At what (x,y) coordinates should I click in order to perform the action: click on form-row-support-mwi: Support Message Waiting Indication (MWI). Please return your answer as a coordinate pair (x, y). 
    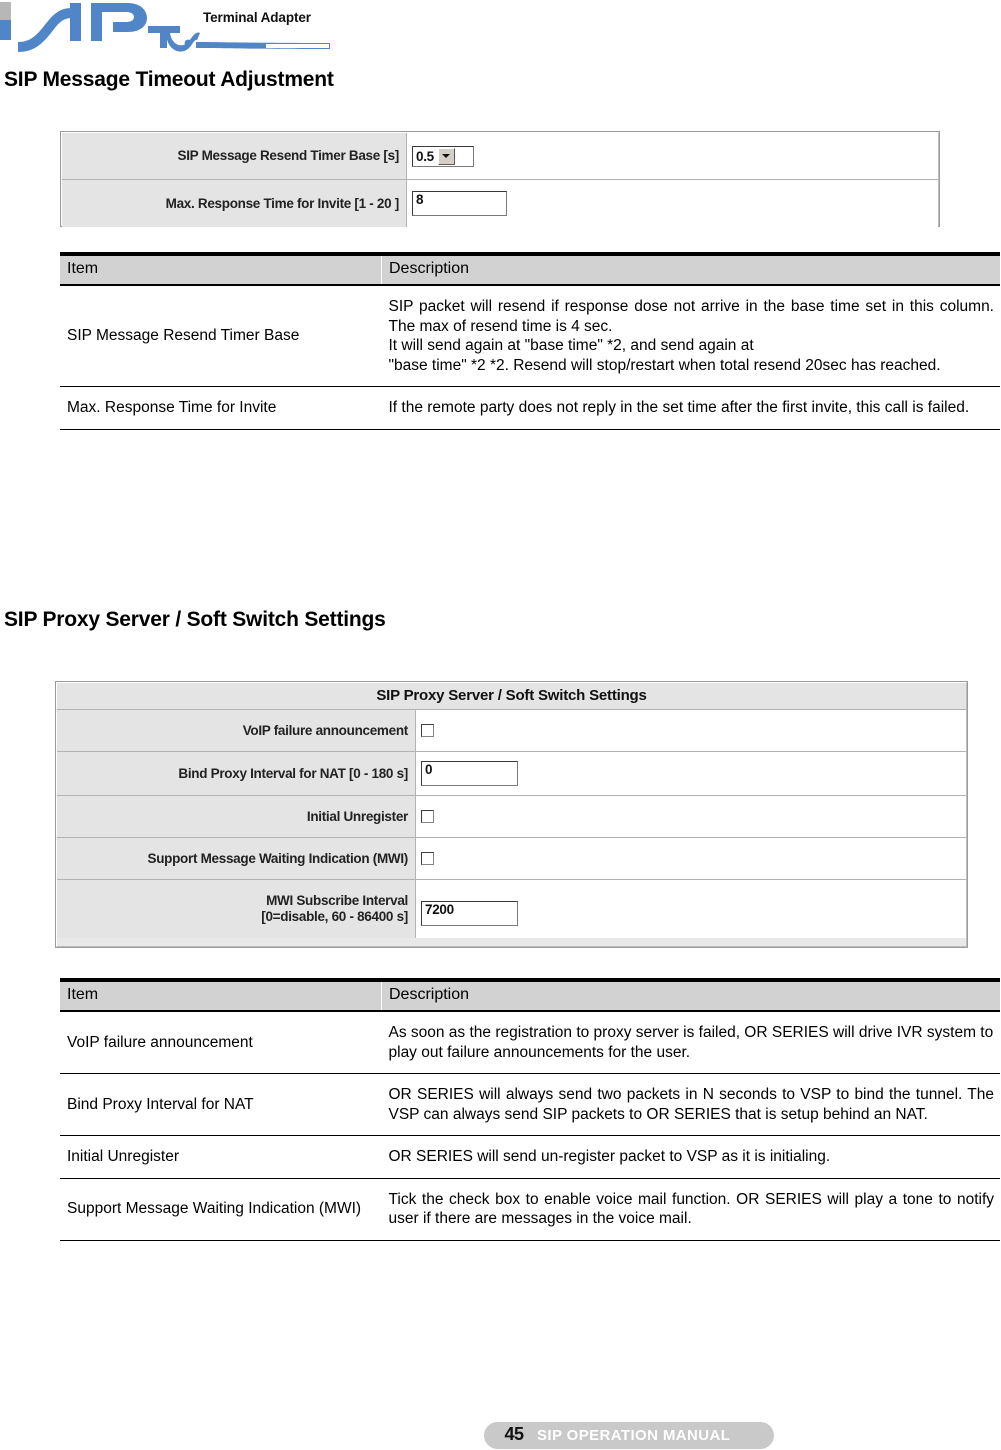
    Looking at the image, I should click on (511, 859).